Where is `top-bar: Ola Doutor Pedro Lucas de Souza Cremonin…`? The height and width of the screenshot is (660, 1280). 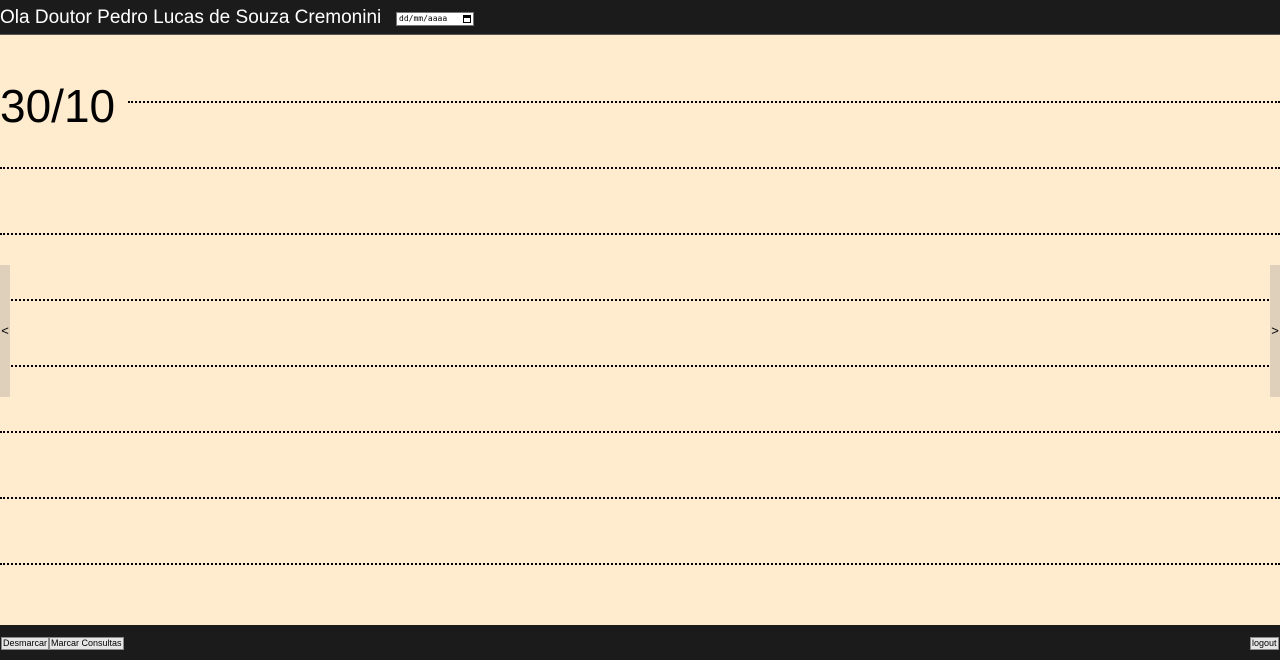 top-bar: Ola Doutor Pedro Lucas de Souza Cremonin… is located at coordinates (640, 17).